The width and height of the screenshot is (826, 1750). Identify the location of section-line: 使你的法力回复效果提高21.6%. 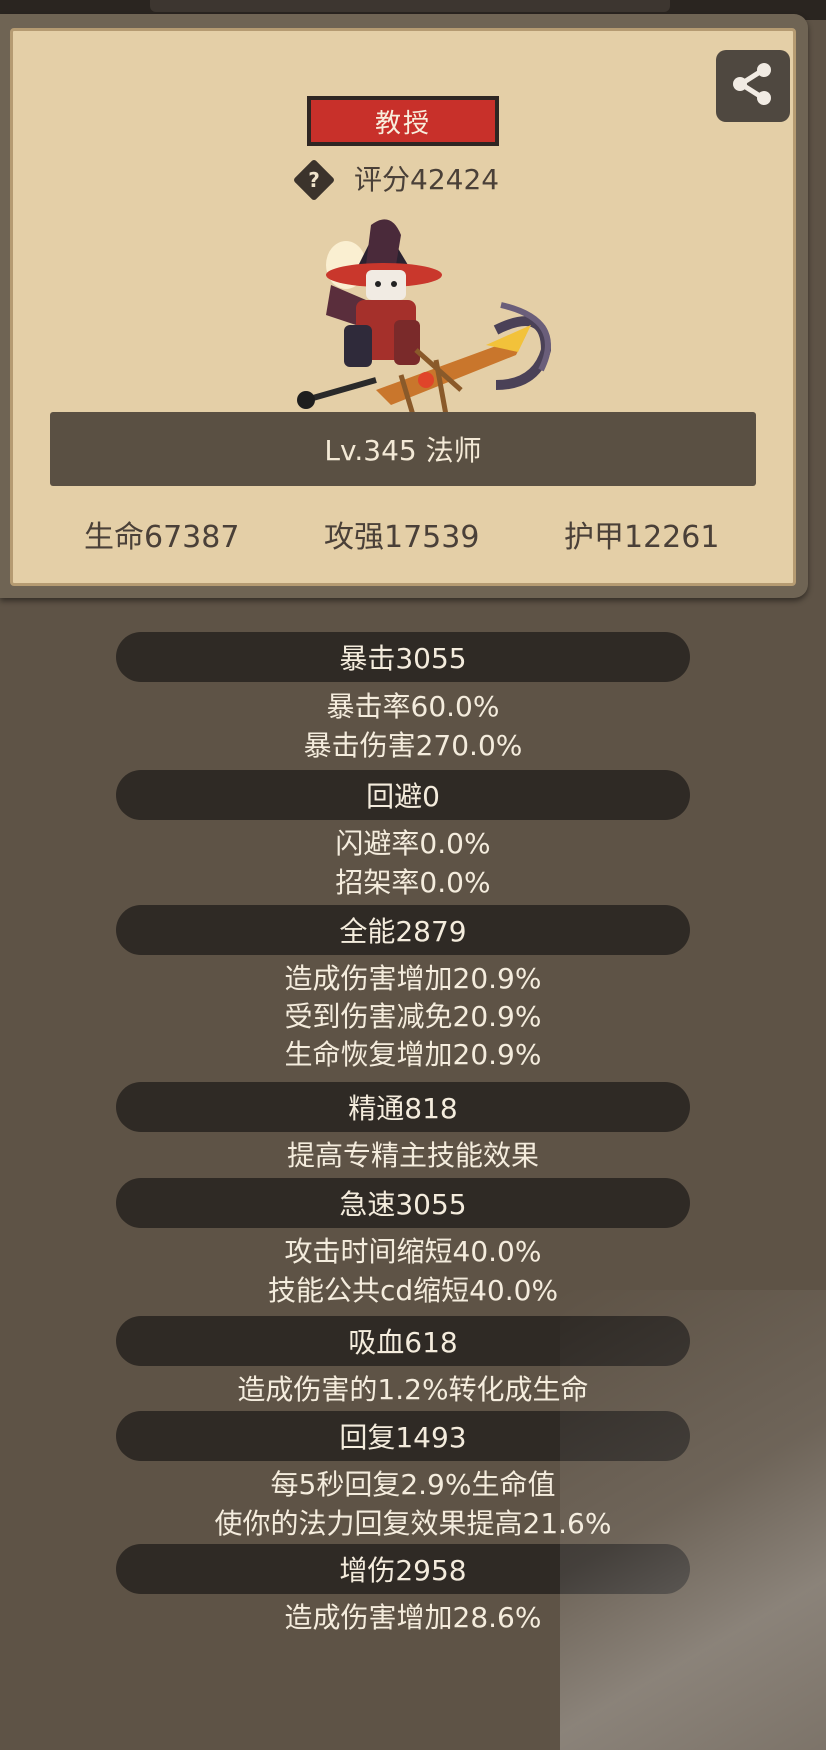
(413, 1523).